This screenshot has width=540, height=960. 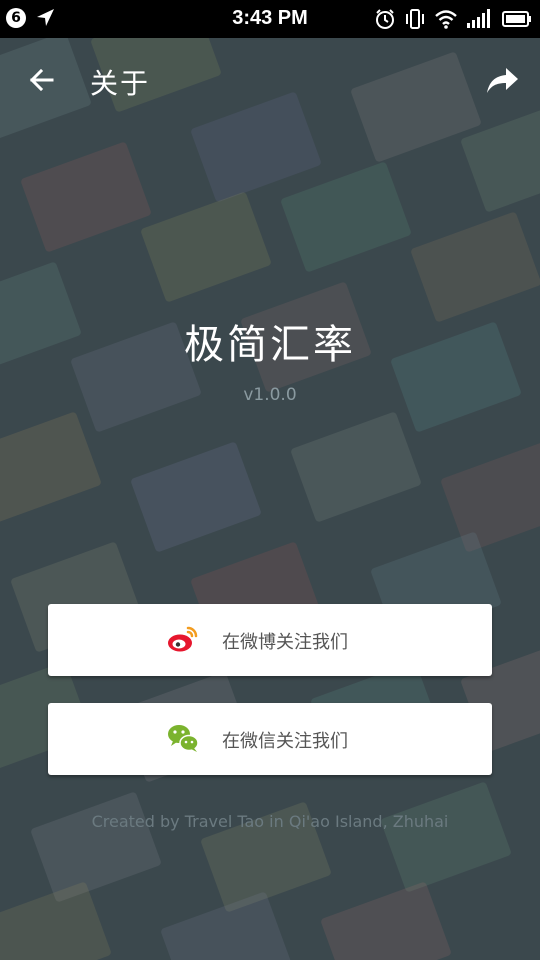 What do you see at coordinates (285, 741) in the screenshot?
I see `follow-wechat-label: 在微信关注我们` at bounding box center [285, 741].